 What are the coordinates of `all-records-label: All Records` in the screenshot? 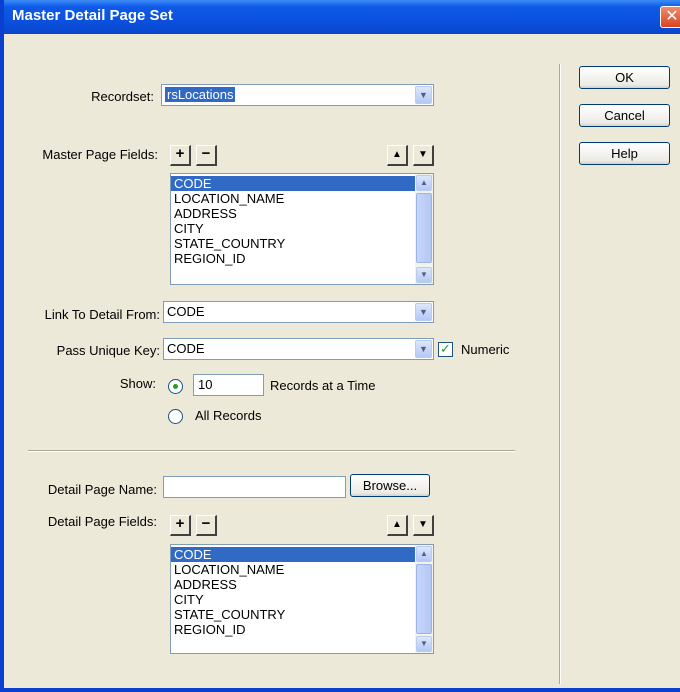 It's located at (228, 415).